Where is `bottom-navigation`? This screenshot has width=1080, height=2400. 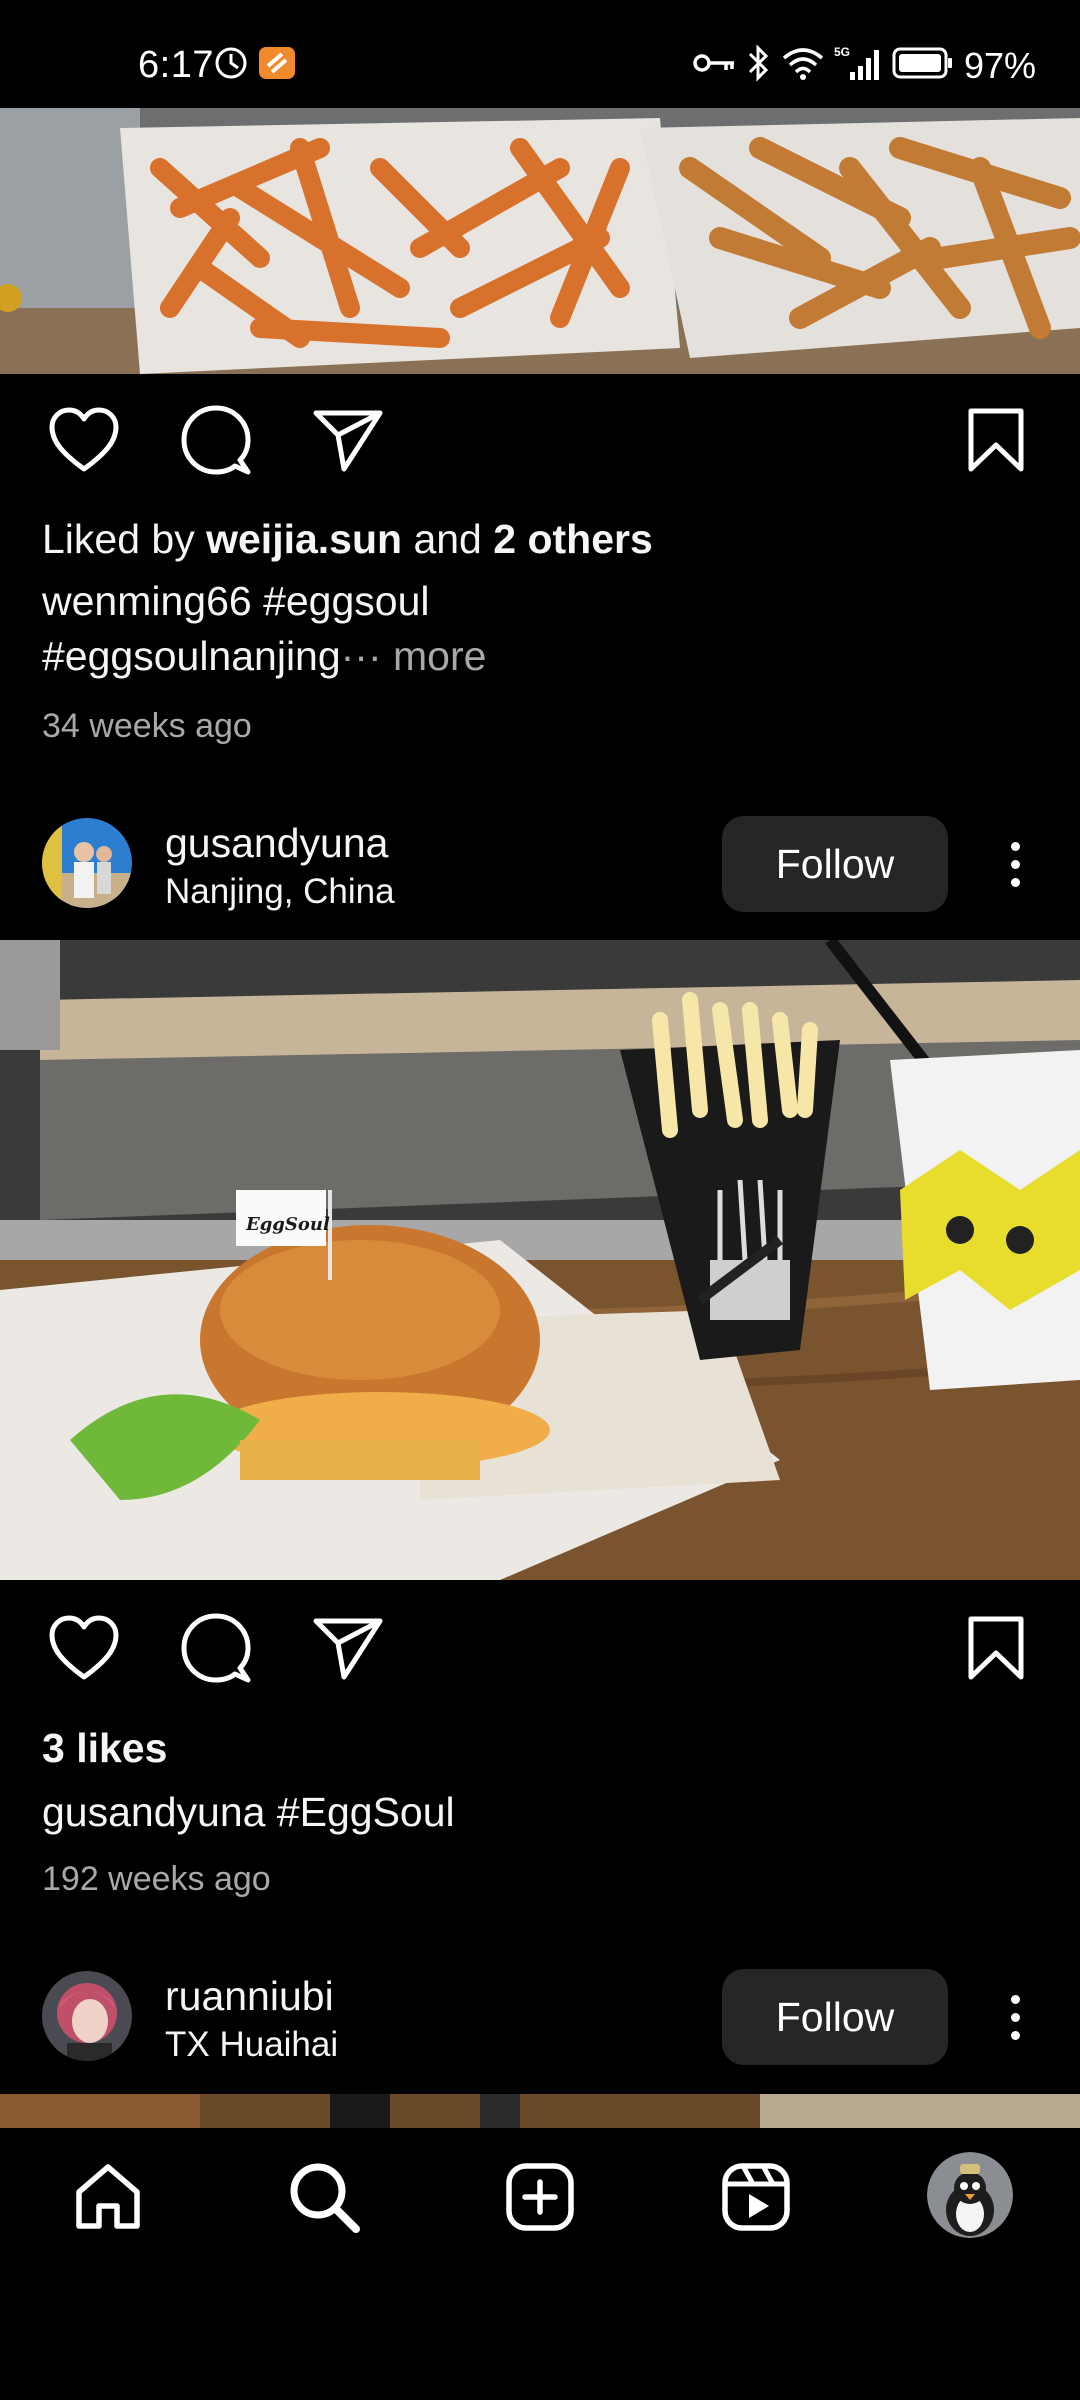
bottom-navigation is located at coordinates (540, 2208).